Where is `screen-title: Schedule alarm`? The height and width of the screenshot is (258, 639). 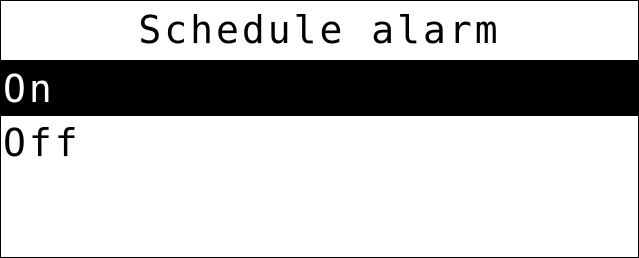 screen-title: Schedule alarm is located at coordinates (319, 30).